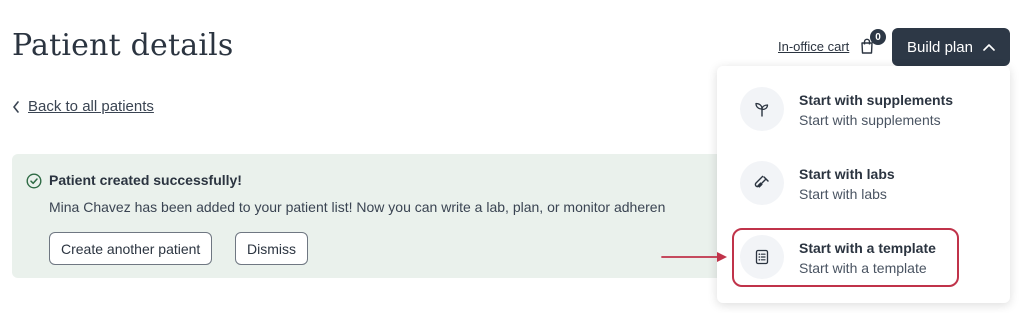 The width and height of the screenshot is (1024, 313). I want to click on banner-title: Patient created successfully!, so click(145, 180).